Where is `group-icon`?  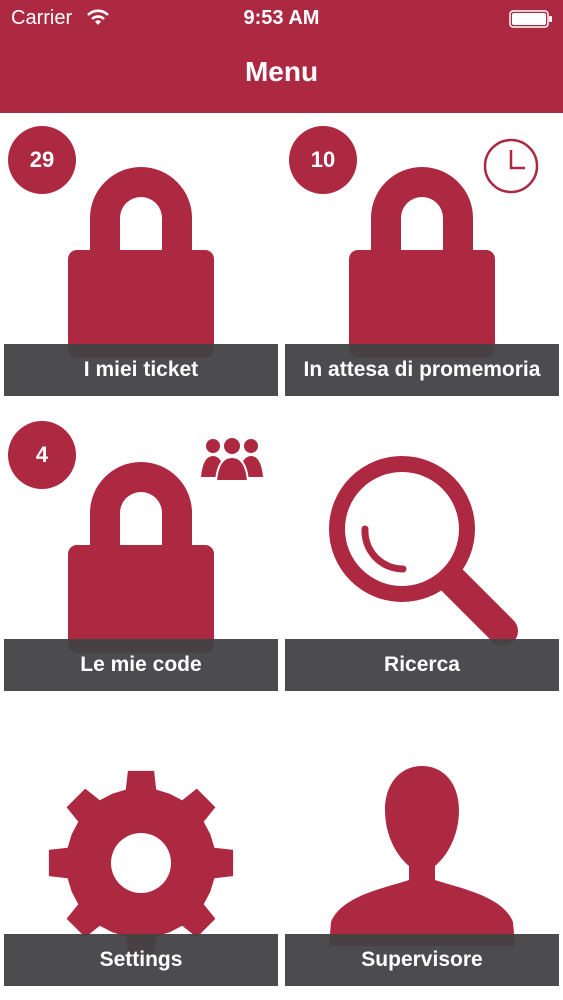 group-icon is located at coordinates (232, 459).